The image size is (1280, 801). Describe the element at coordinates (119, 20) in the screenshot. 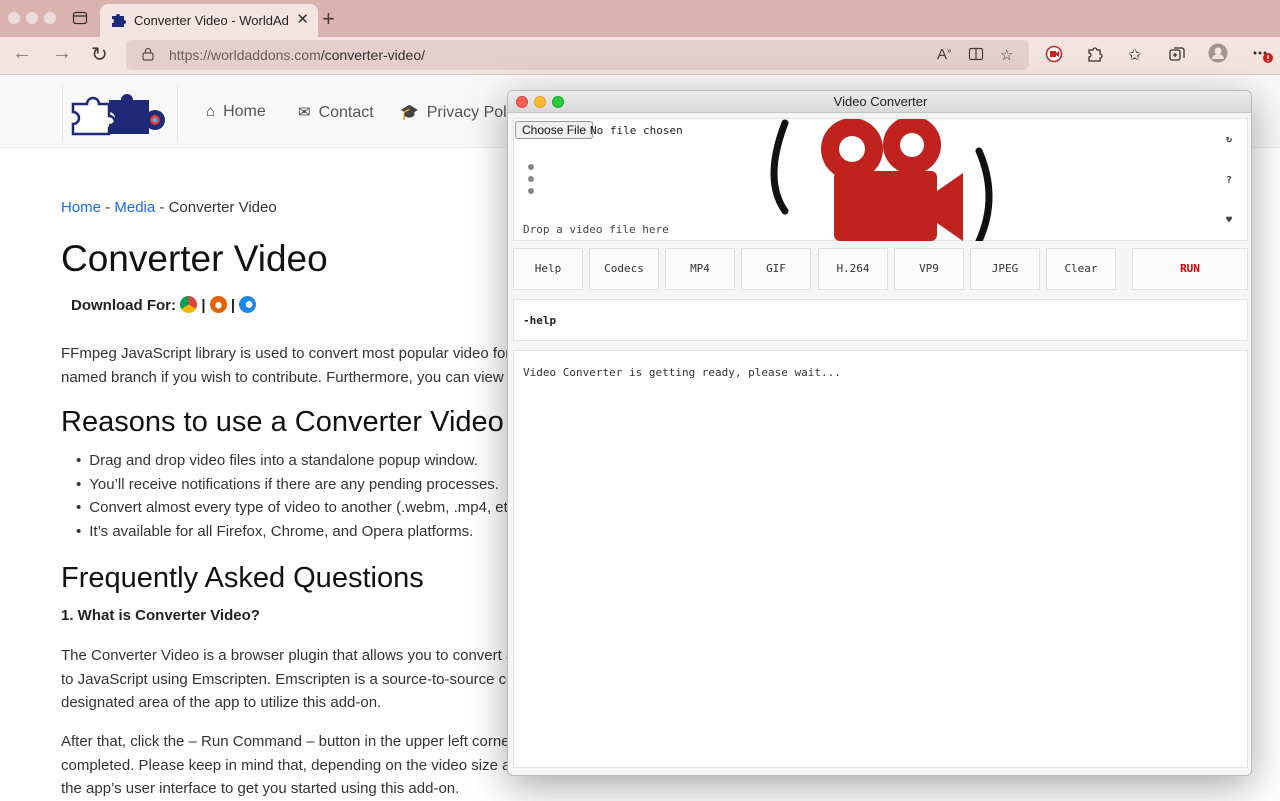

I see `puzzle-favicon-icon` at that location.